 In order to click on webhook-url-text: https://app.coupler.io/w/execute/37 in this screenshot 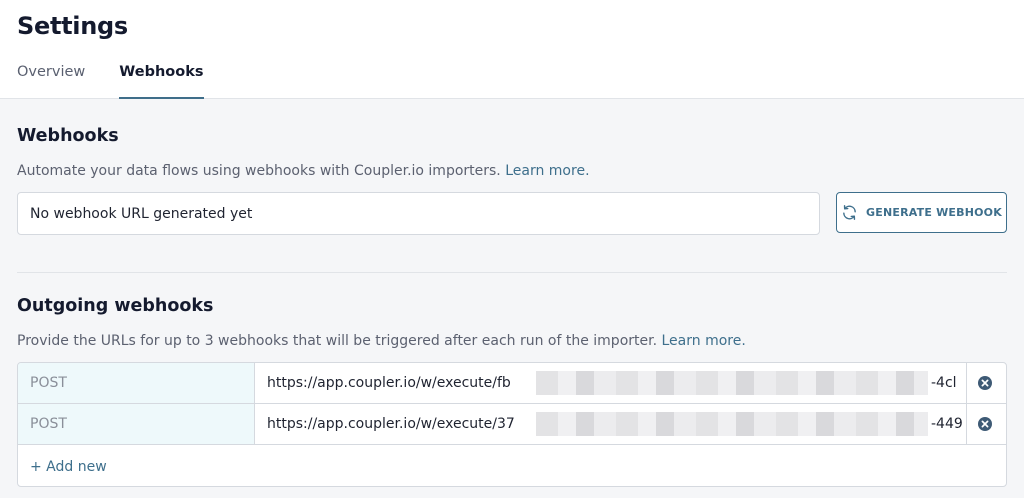, I will do `click(391, 424)`.